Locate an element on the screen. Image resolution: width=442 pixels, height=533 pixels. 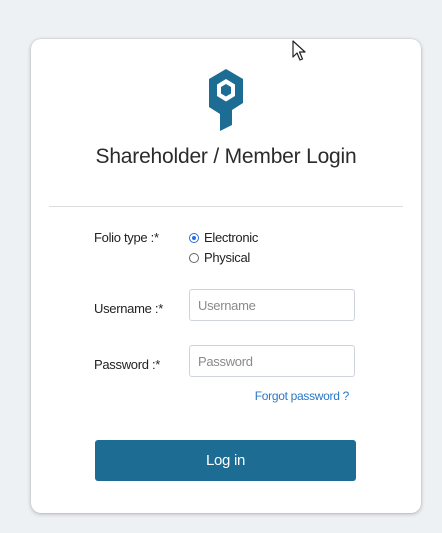
username-label: Username :* is located at coordinates (128, 308).